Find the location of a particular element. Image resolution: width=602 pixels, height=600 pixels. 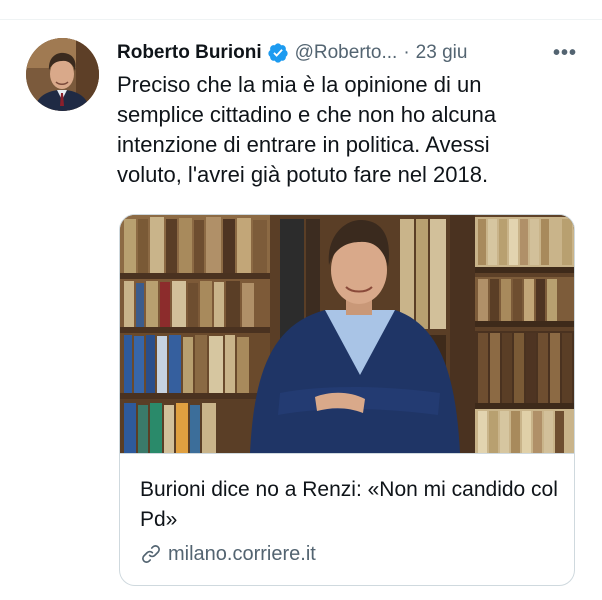

avatar-image is located at coordinates (62, 74).